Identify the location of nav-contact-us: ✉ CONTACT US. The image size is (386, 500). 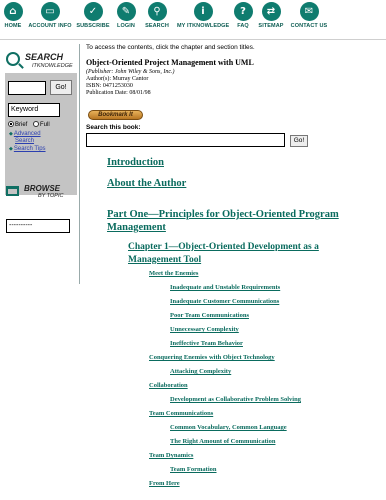
(309, 16).